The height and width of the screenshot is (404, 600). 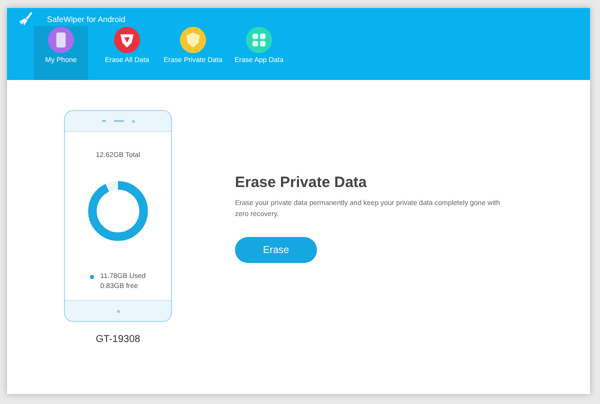 What do you see at coordinates (118, 339) in the screenshot?
I see `device-model: GT-19308` at bounding box center [118, 339].